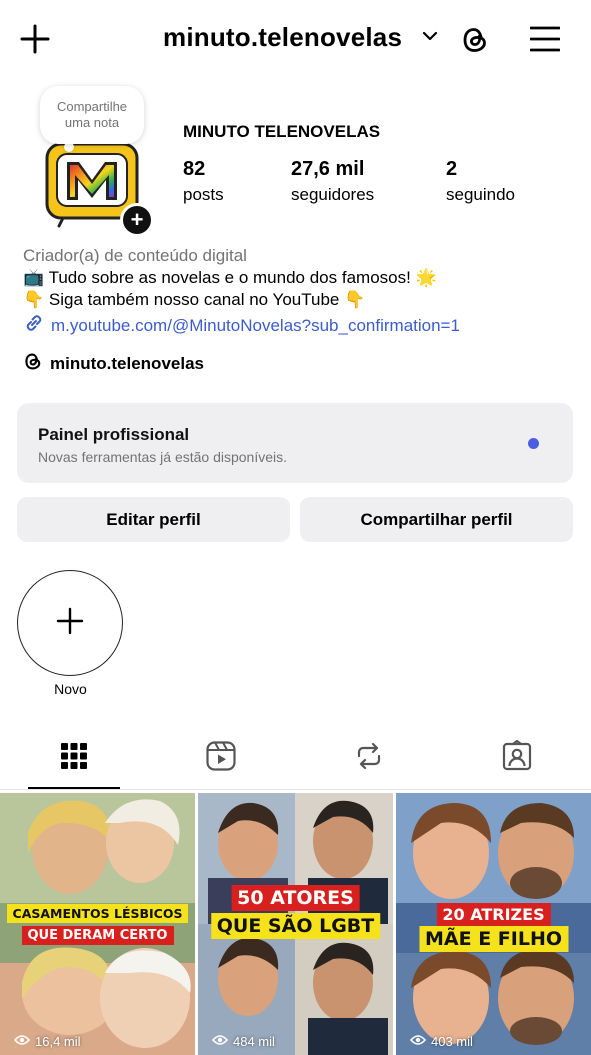 The height and width of the screenshot is (1055, 591). Describe the element at coordinates (481, 194) in the screenshot. I see `stat-following-label: seguindo` at that location.